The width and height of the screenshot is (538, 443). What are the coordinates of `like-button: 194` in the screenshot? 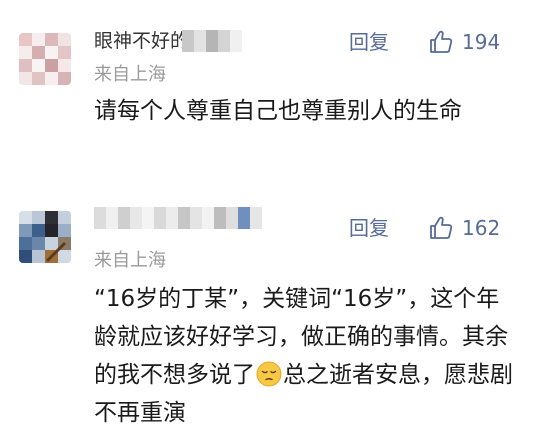 It's located at (464, 42).